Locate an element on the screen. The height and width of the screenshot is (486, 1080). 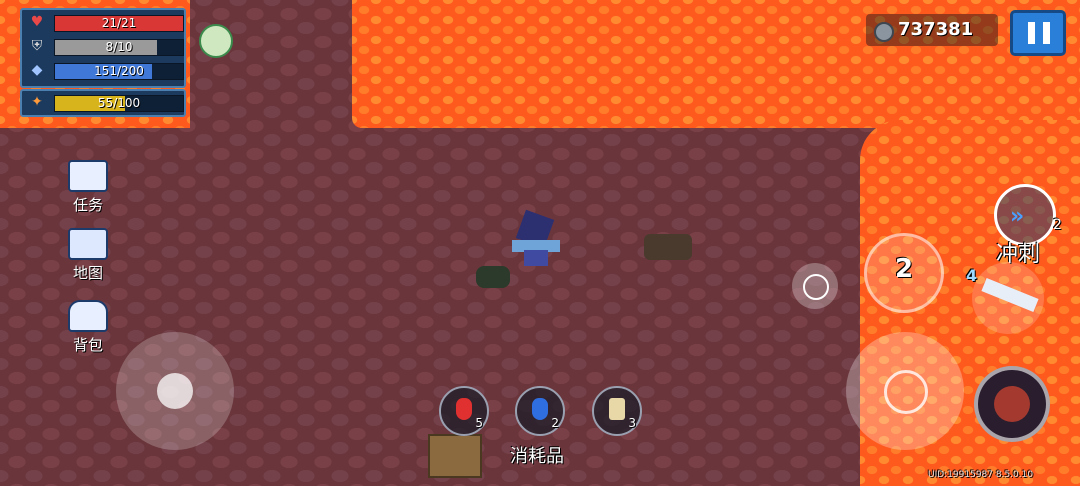
armor-bar: 8/10 is located at coordinates (119, 47).